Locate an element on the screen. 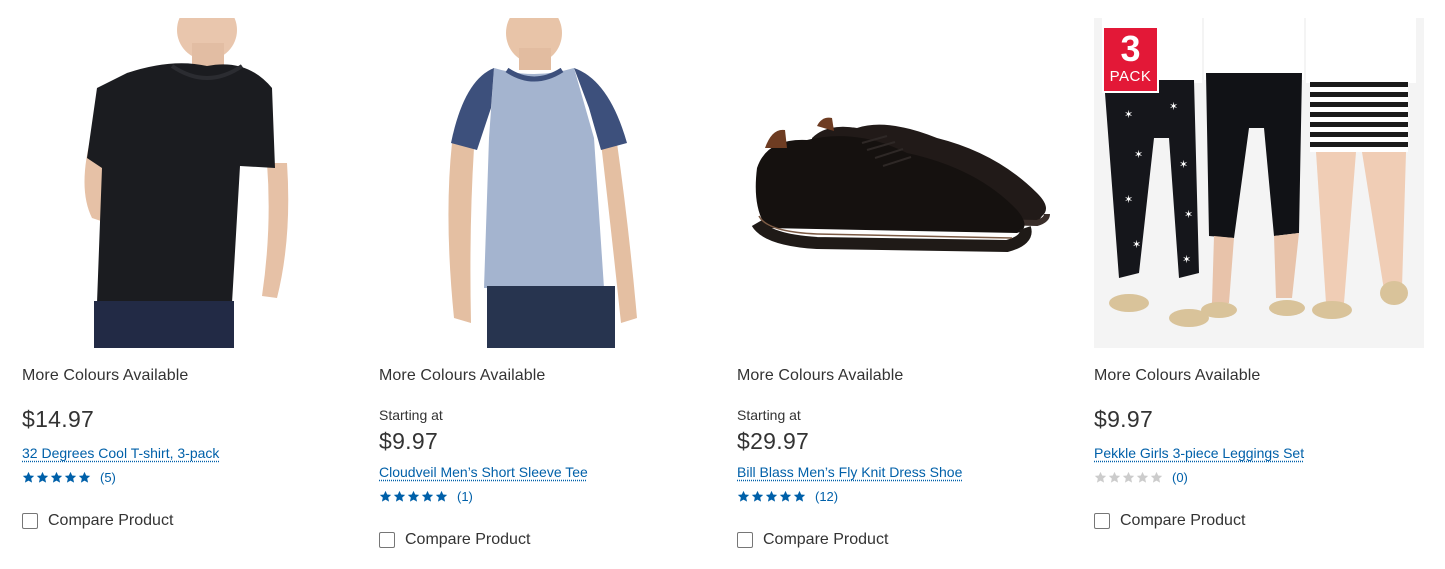 Image resolution: width=1445 pixels, height=569 pixels. rating: (1) is located at coordinates (426, 496).